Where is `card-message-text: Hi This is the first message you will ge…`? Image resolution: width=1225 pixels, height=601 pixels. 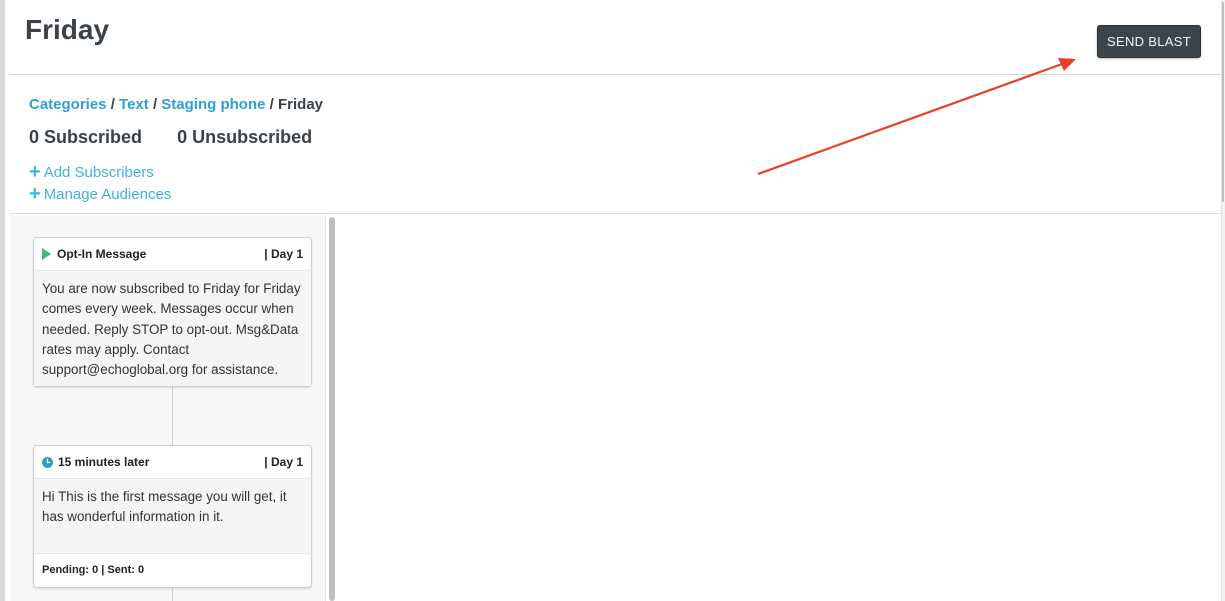 card-message-text: Hi This is the first message you will ge… is located at coordinates (172, 516).